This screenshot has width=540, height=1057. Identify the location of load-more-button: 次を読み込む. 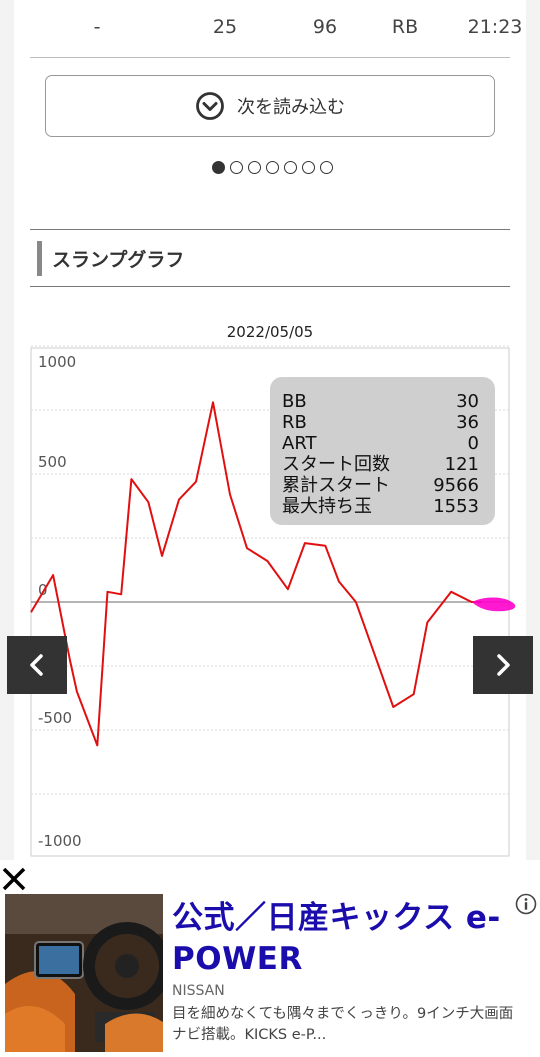
(270, 106).